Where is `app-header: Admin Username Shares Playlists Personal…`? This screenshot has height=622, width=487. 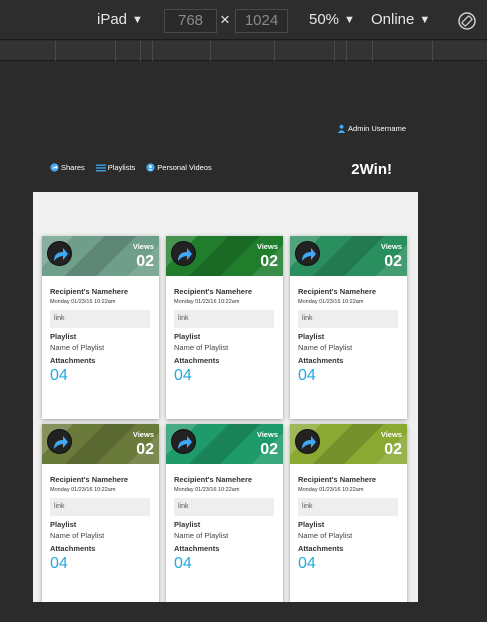
app-header: Admin Username Shares Playlists Personal… is located at coordinates (225, 141).